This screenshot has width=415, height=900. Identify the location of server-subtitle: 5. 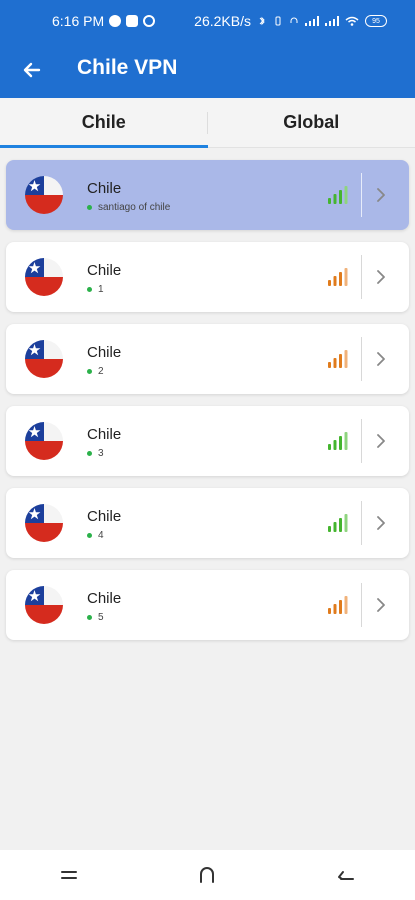
(101, 617).